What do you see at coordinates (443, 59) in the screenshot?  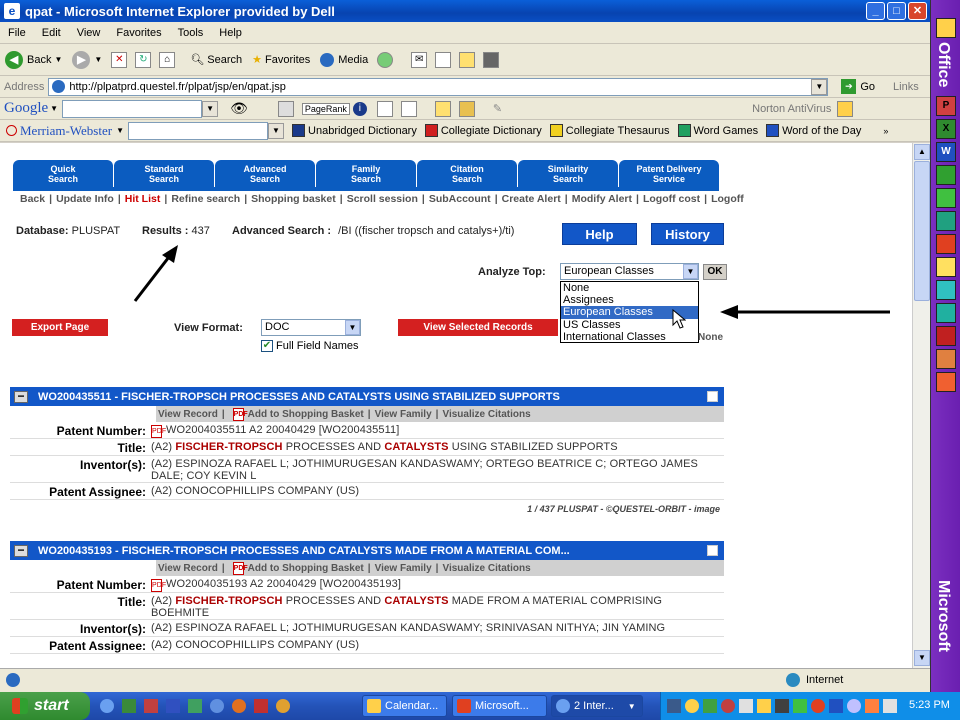 I see `print-icon` at bounding box center [443, 59].